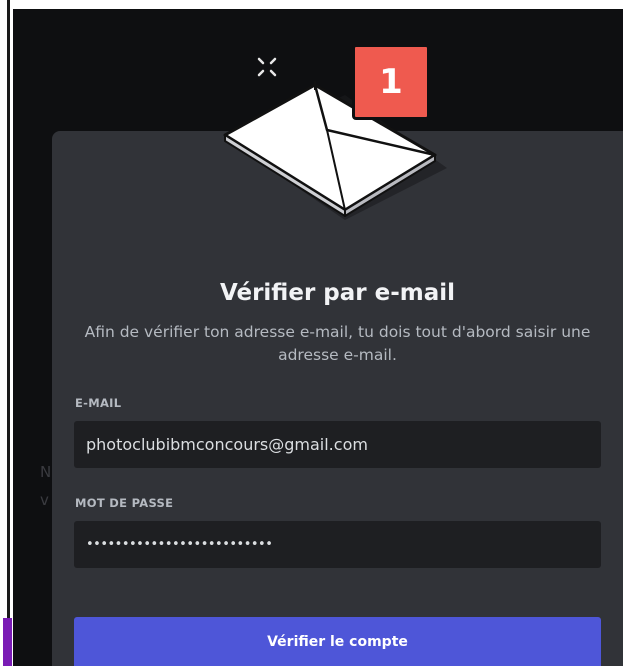 The height and width of the screenshot is (666, 623). What do you see at coordinates (337, 641) in the screenshot?
I see `verify-account-button: Vérifier le compte` at bounding box center [337, 641].